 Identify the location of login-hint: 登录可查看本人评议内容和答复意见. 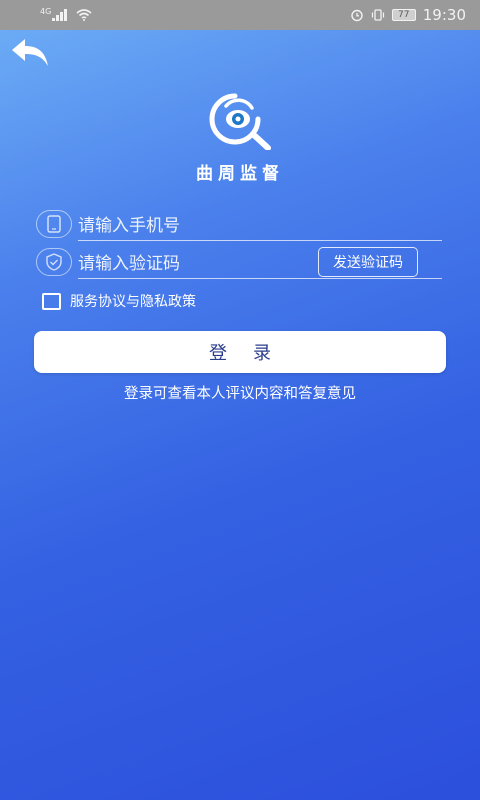
(240, 394).